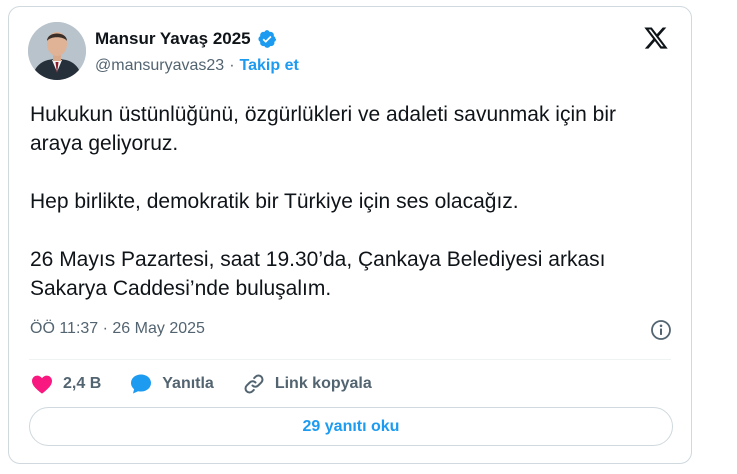 The height and width of the screenshot is (474, 737). What do you see at coordinates (173, 39) in the screenshot?
I see `author-display-name: Mansur Yavaş 2025` at bounding box center [173, 39].